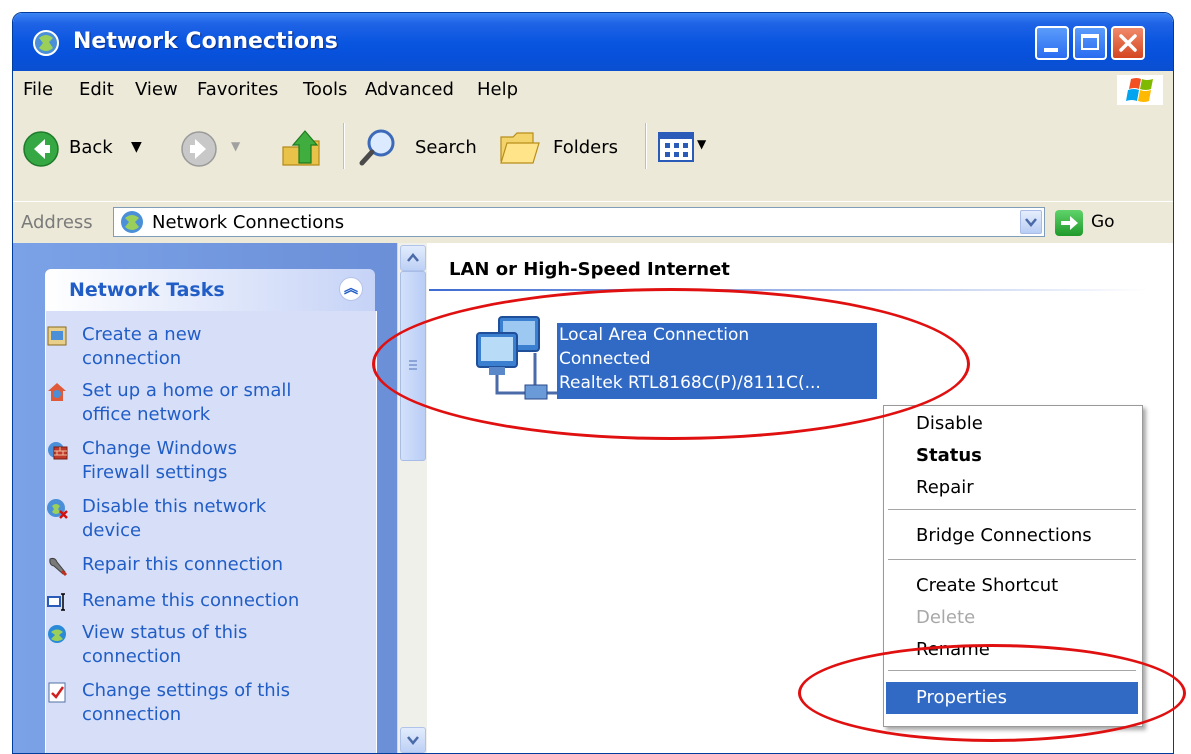  I want to click on menu-item-status: Status, so click(1012, 456).